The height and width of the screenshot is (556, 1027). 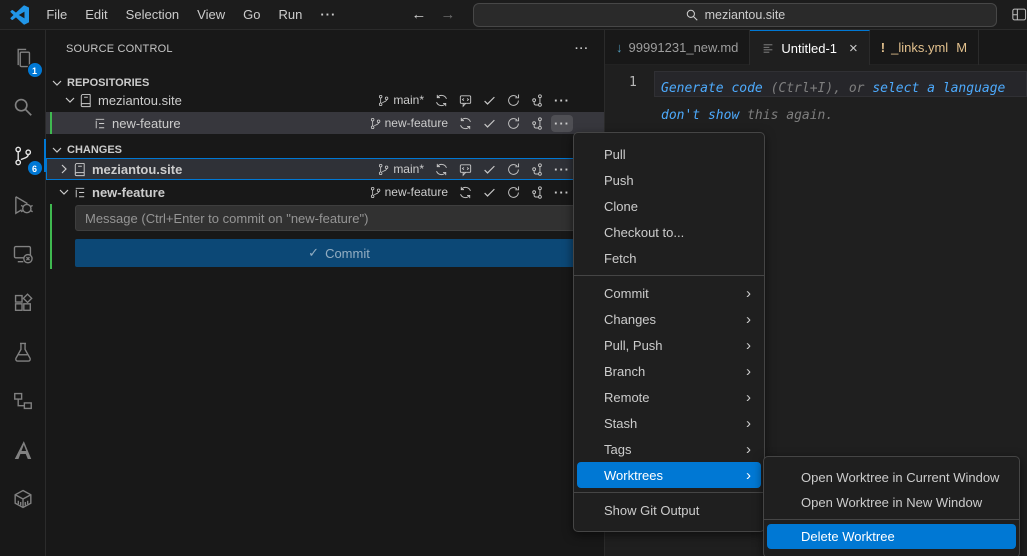 I want to click on menu-file: File, so click(x=56, y=14).